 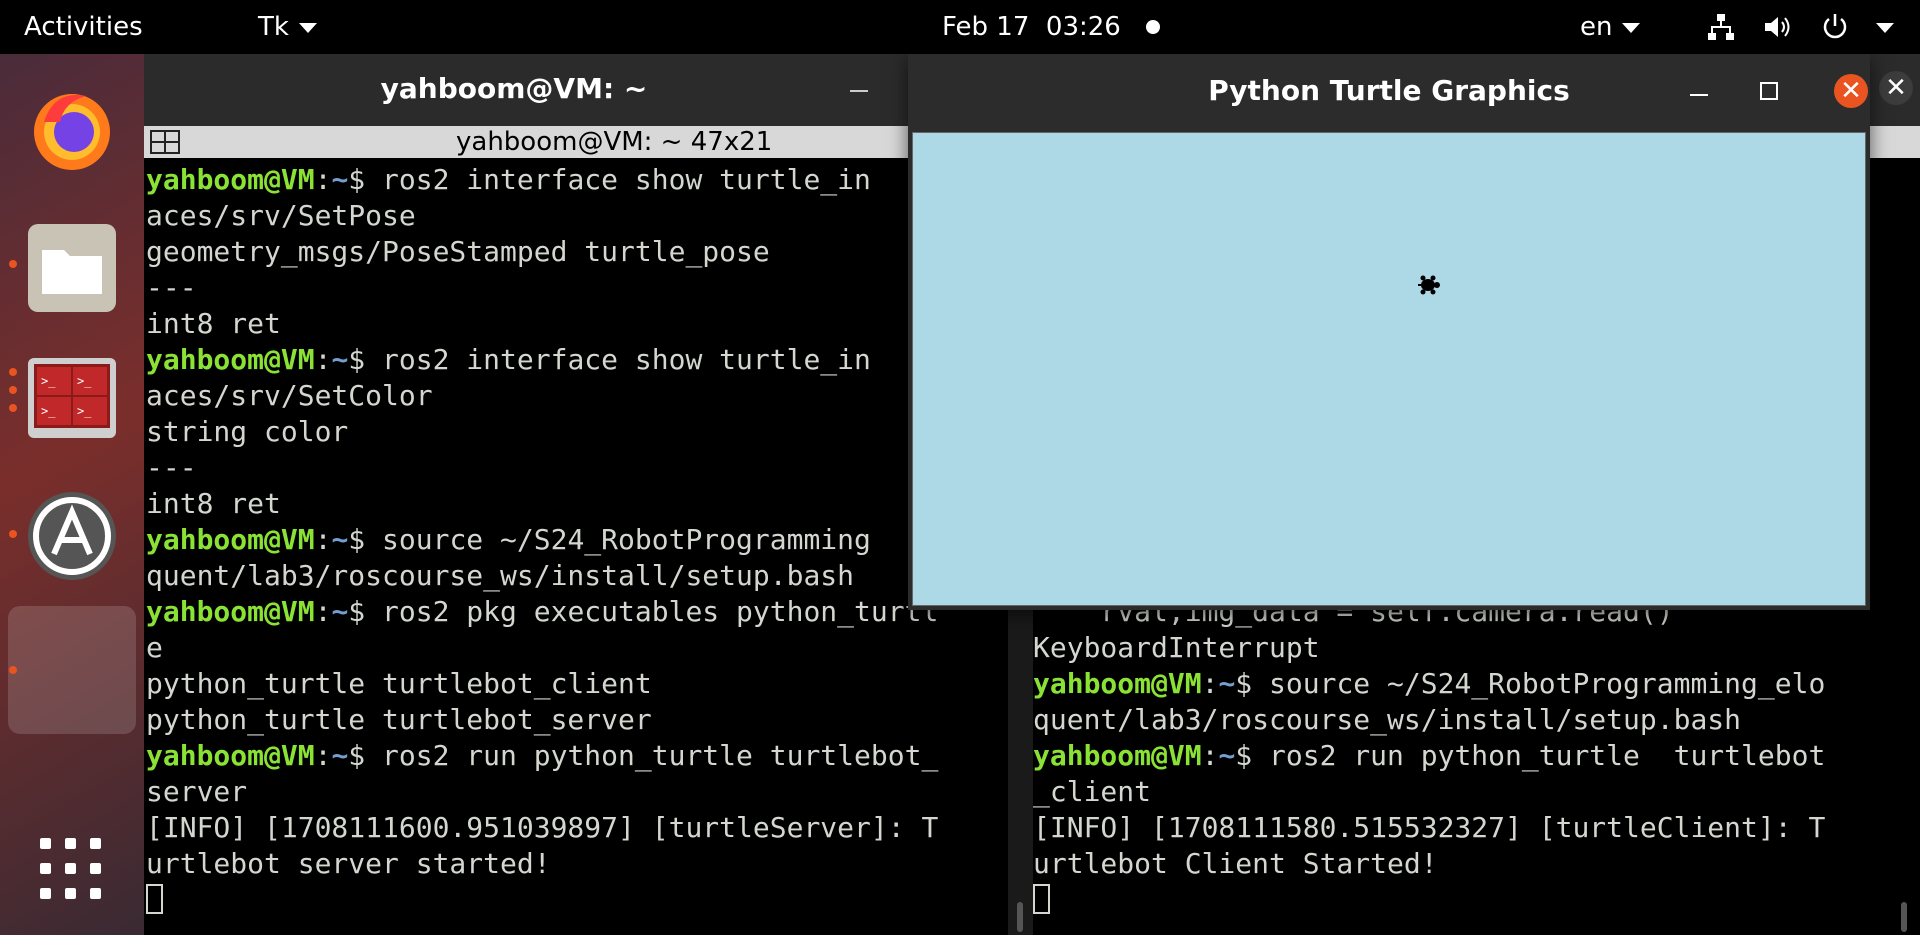 I want to click on power-icon, so click(x=1835, y=27).